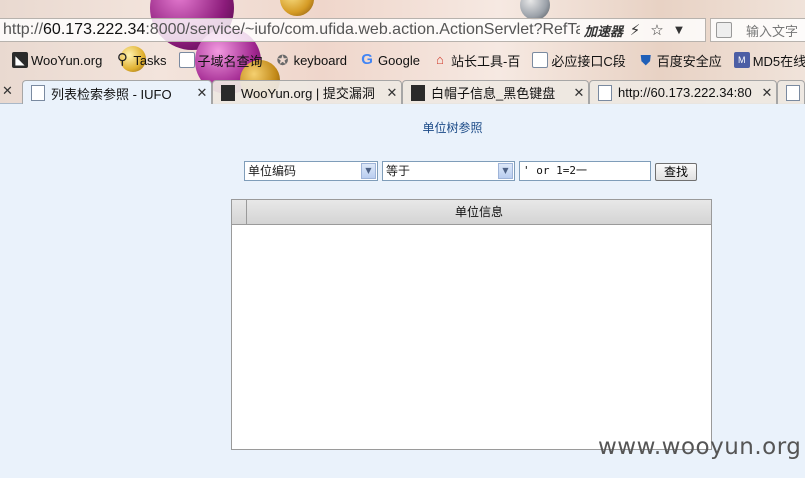 The height and width of the screenshot is (478, 805). I want to click on wooyun-icon: ◣, so click(20, 60).